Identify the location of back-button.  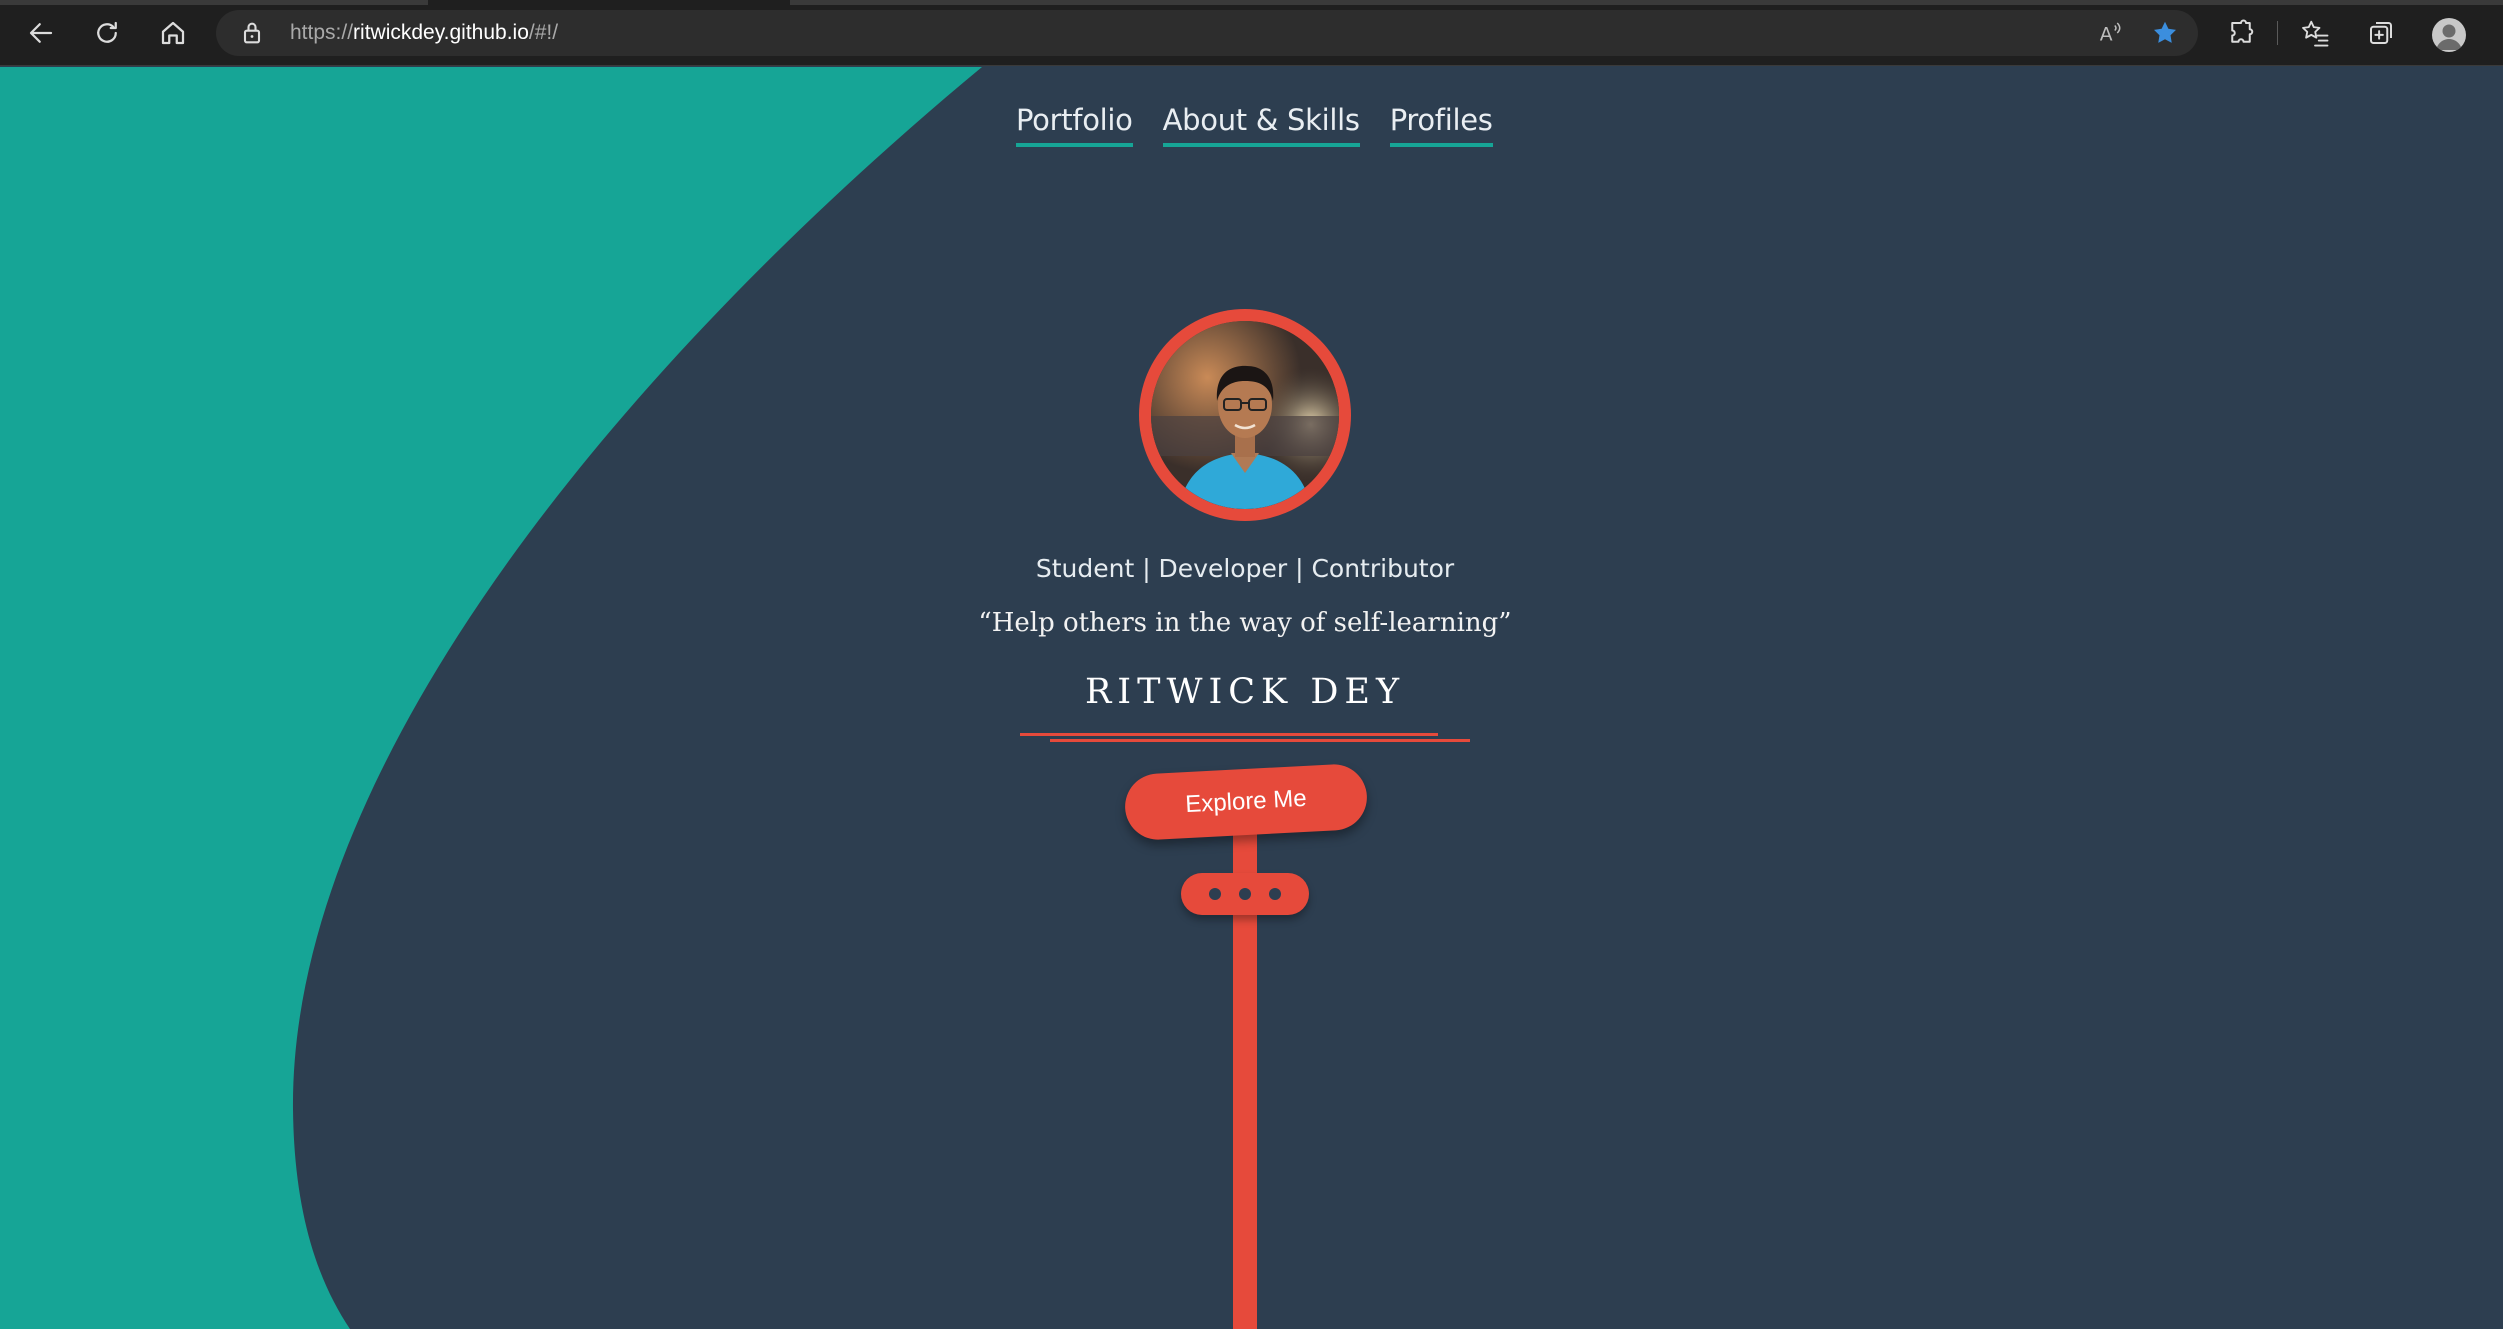
(41, 33).